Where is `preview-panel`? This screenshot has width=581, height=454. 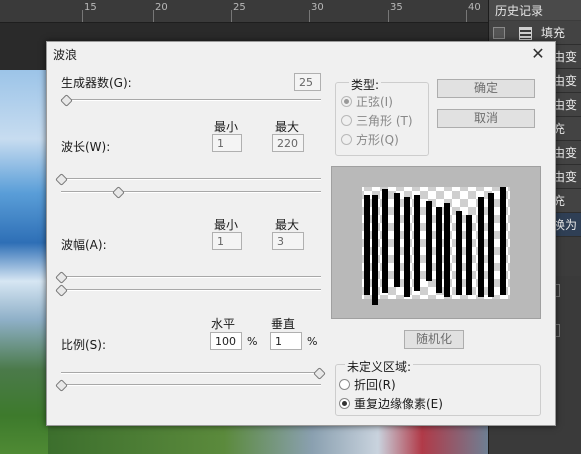 preview-panel is located at coordinates (436, 242).